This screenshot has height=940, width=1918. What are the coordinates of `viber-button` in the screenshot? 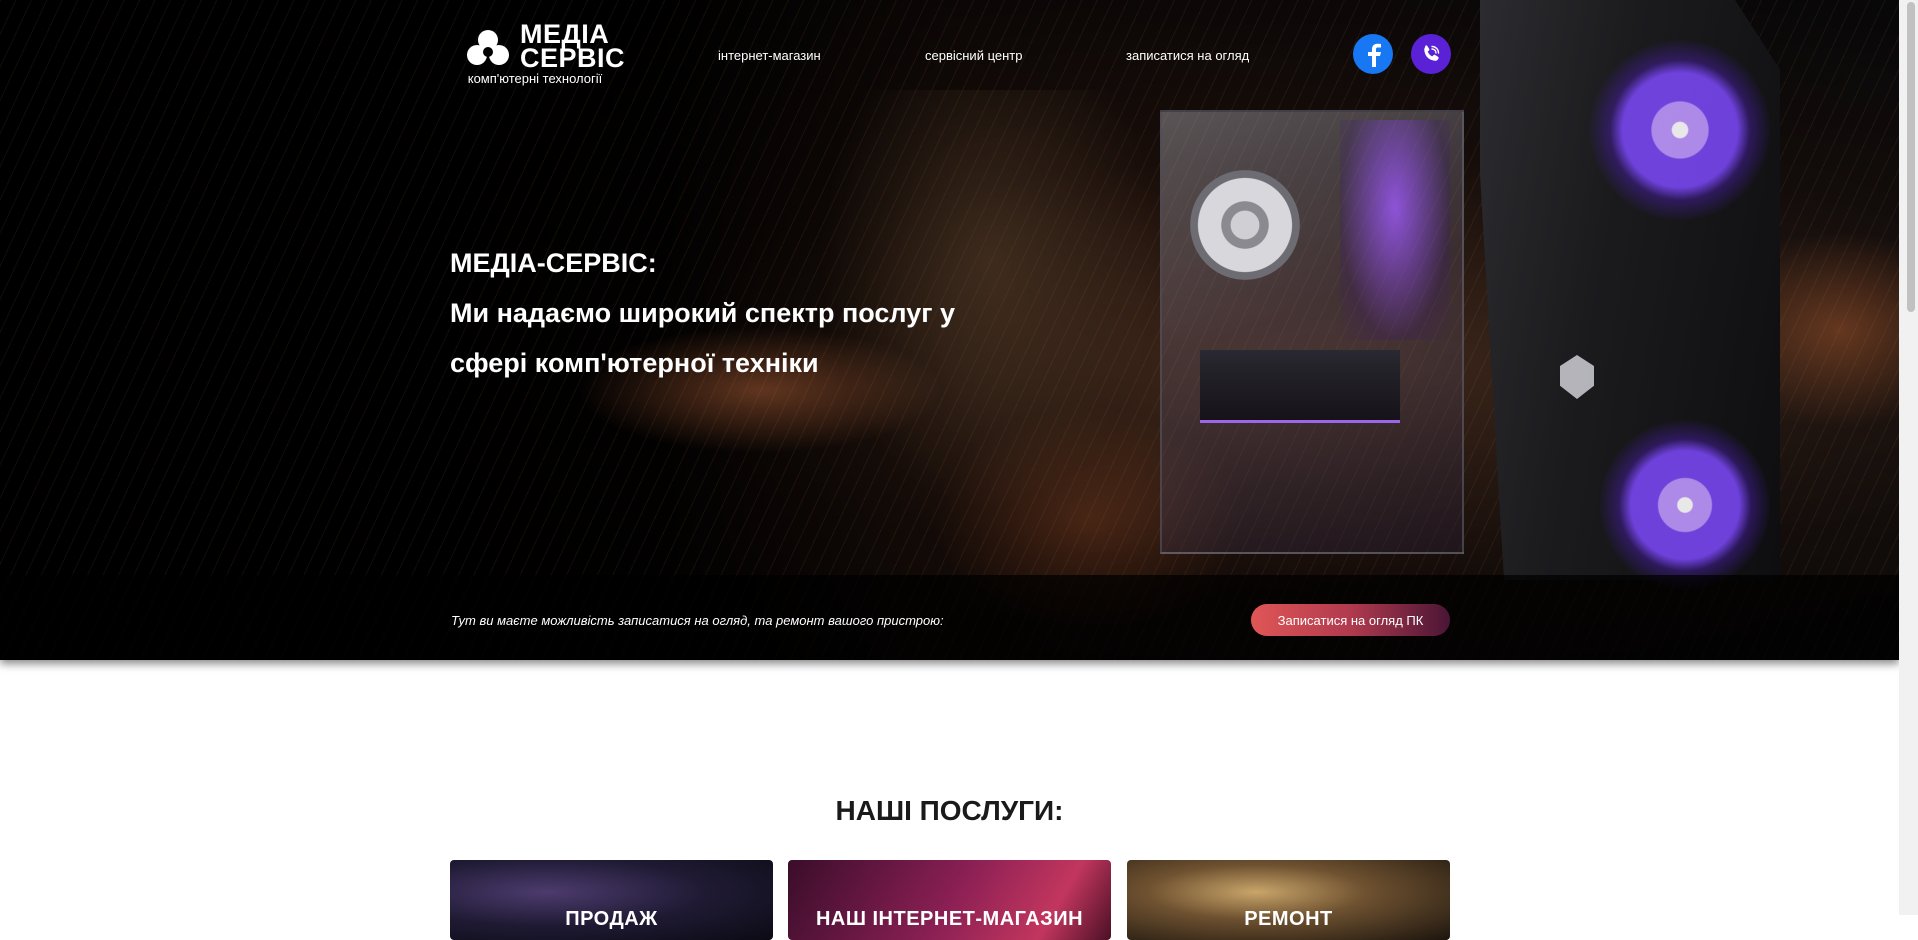 It's located at (1431, 54).